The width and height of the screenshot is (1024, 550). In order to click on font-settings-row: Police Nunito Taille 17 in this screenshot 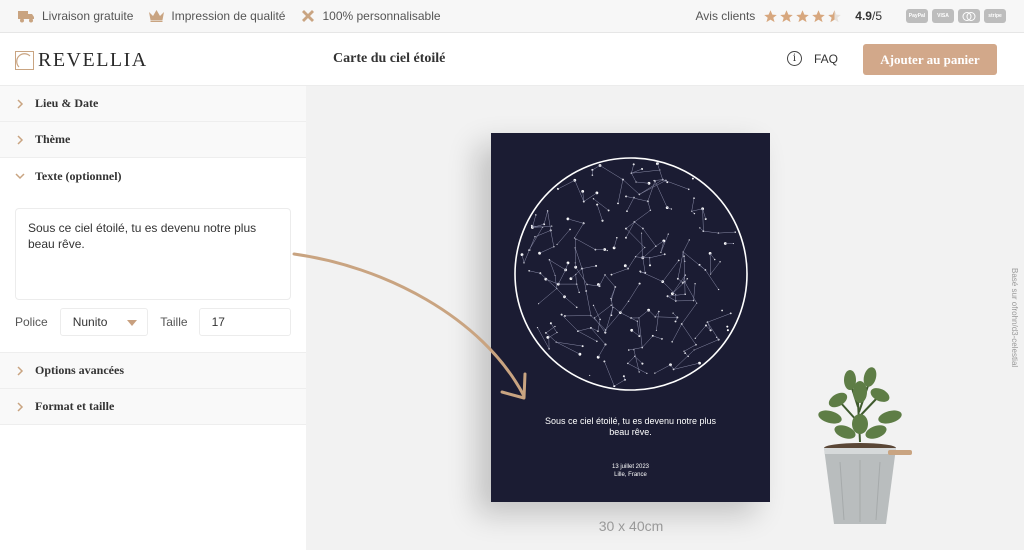, I will do `click(153, 322)`.